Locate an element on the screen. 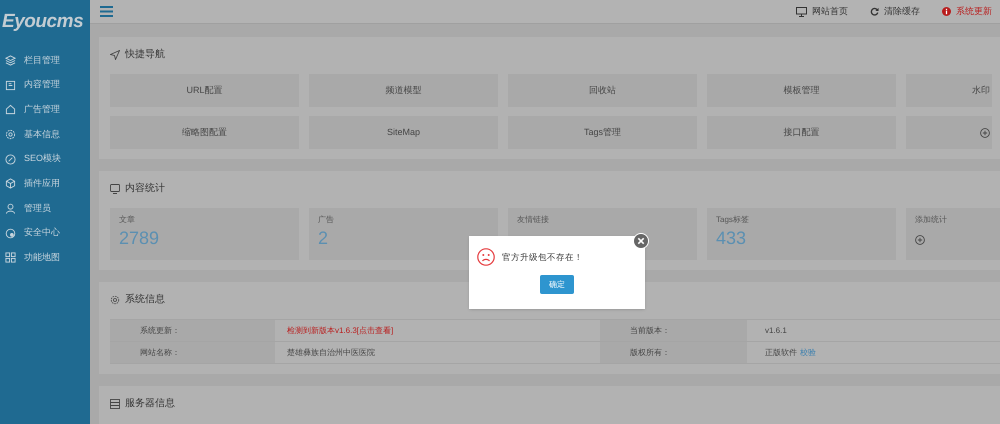 The image size is (1000, 424). cube-icon is located at coordinates (10, 184).